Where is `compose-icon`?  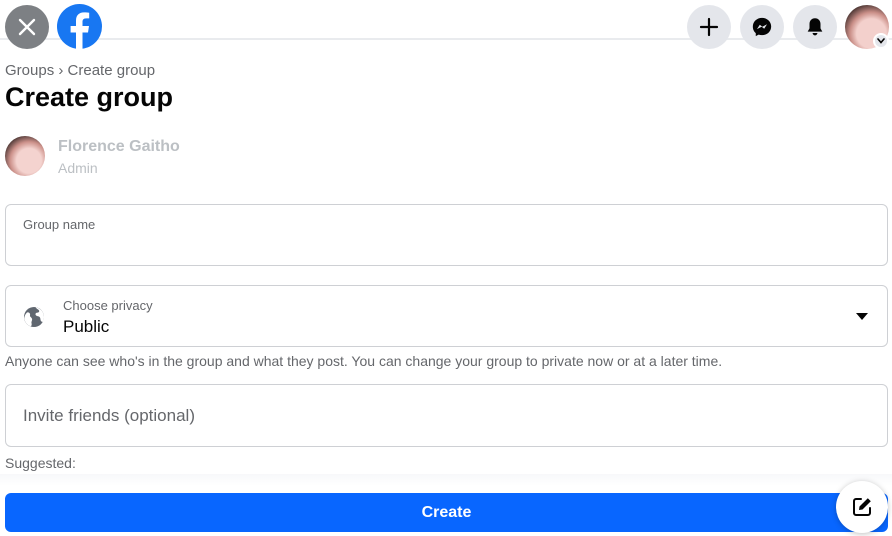
compose-icon is located at coordinates (862, 507).